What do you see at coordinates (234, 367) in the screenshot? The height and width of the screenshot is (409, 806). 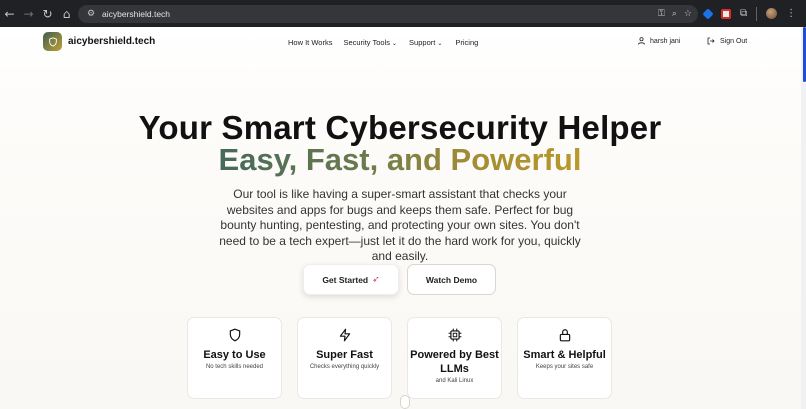 I see `feature-text: No tech skills needed` at bounding box center [234, 367].